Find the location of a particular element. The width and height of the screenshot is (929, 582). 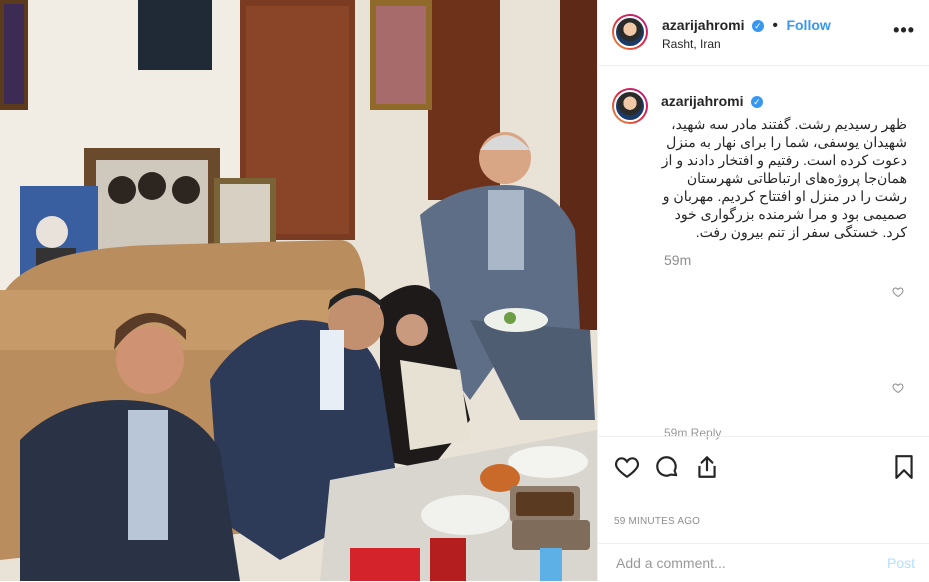

post-comment-button: Post is located at coordinates (901, 563).